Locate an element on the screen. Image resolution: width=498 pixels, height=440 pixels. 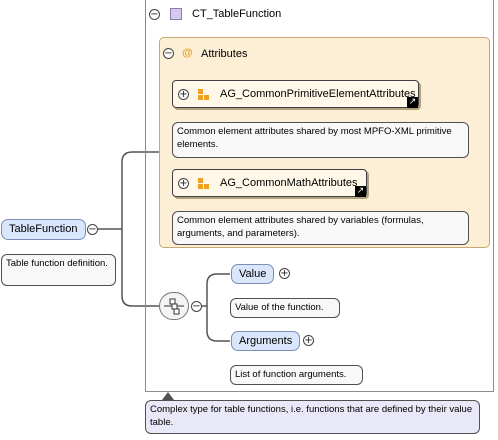
child-element-name: Value is located at coordinates (253, 274).